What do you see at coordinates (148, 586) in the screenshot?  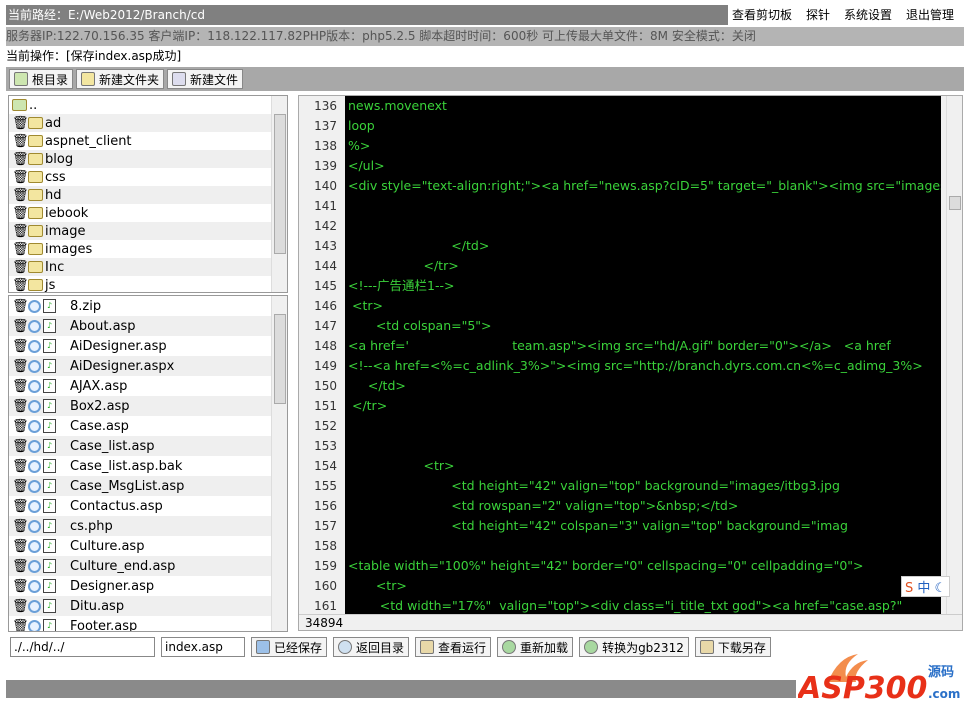 I see `file-item: 🗑 ♪ Designer.asp` at bounding box center [148, 586].